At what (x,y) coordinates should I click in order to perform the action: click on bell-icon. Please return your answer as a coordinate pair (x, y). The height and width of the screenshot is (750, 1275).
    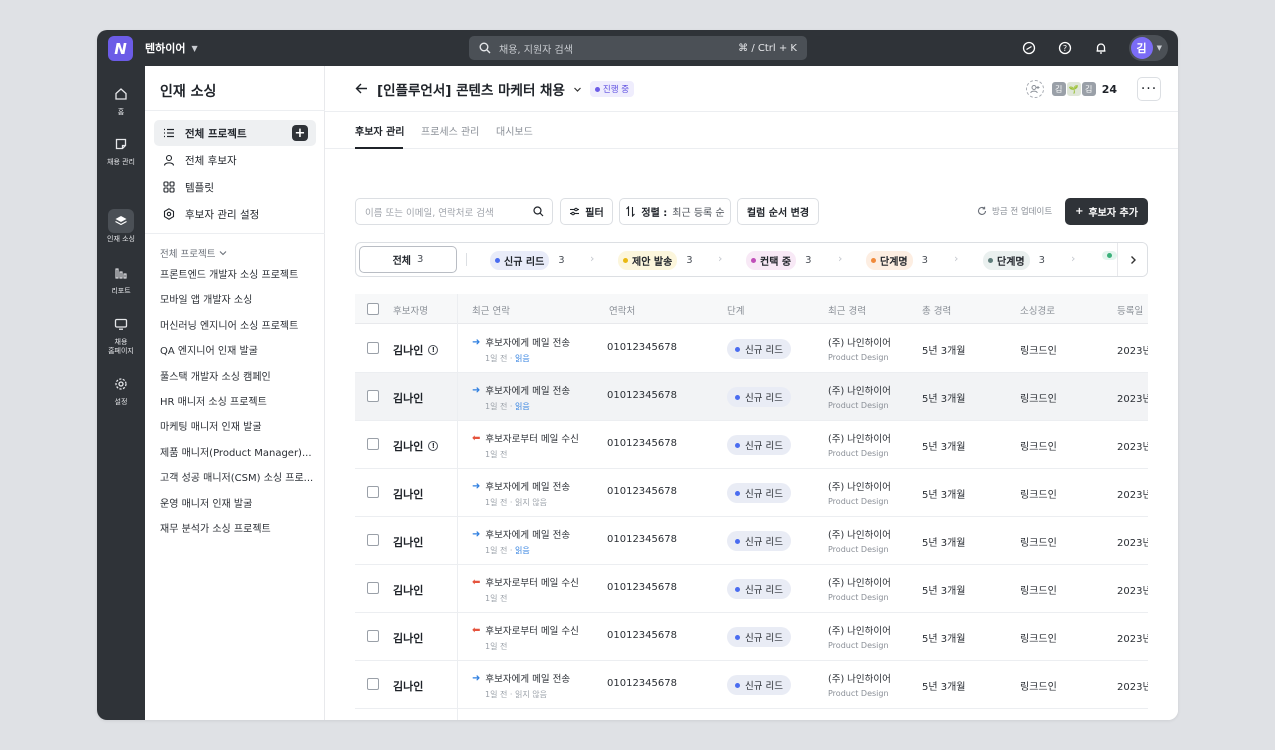
    Looking at the image, I should click on (1101, 48).